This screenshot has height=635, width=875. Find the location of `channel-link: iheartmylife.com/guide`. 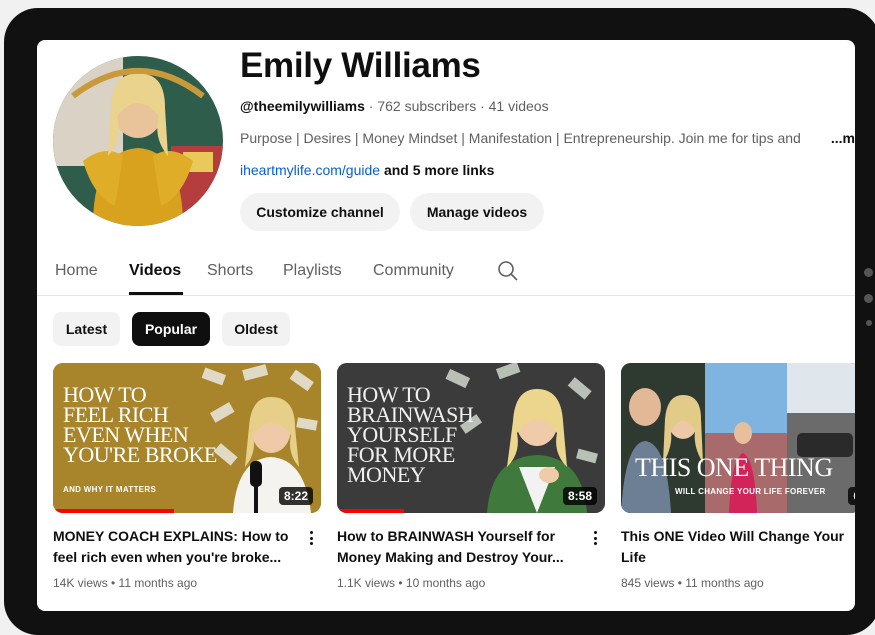

channel-link: iheartmylife.com/guide is located at coordinates (310, 170).